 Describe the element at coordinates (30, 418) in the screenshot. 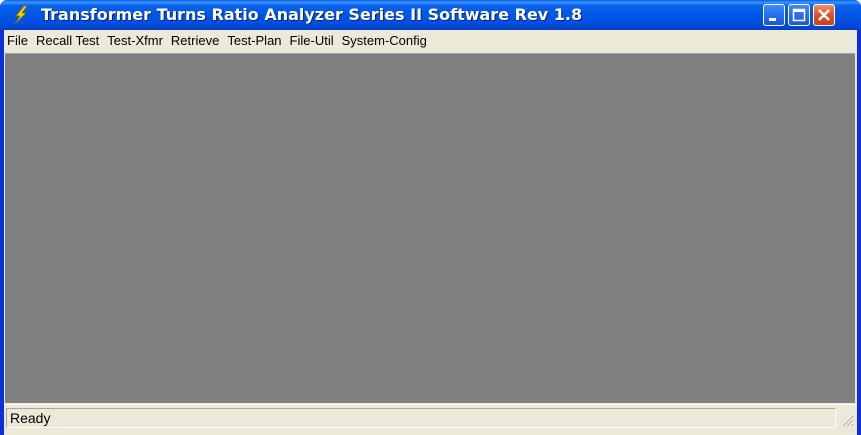

I see `status-text: Ready` at that location.